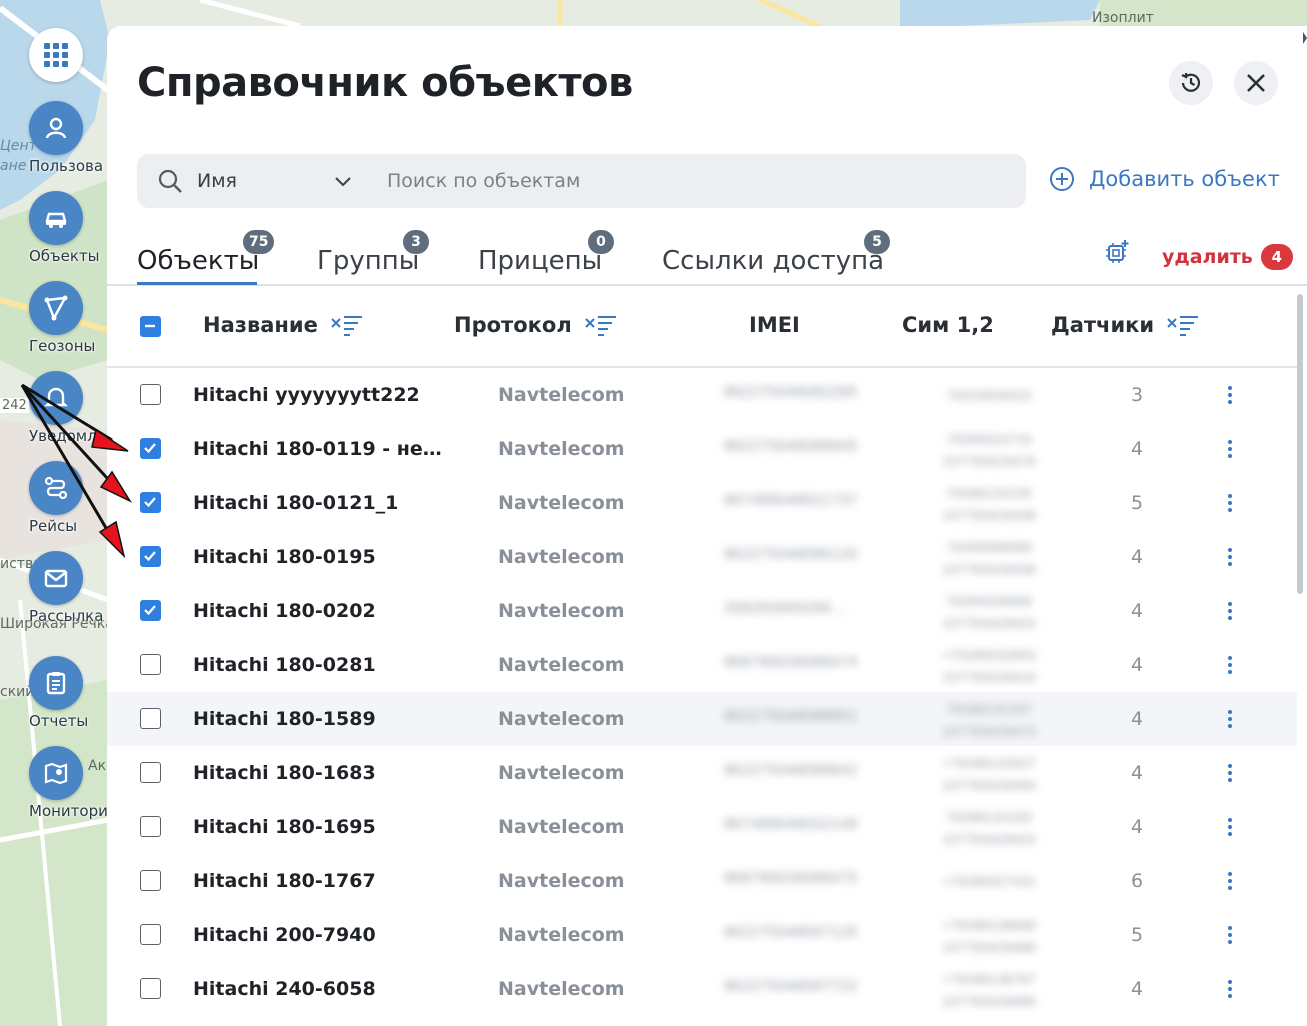 This screenshot has width=1307, height=1026. What do you see at coordinates (318, 395) in the screenshot?
I see `object-name: Hitachi yyyyyyytt222` at bounding box center [318, 395].